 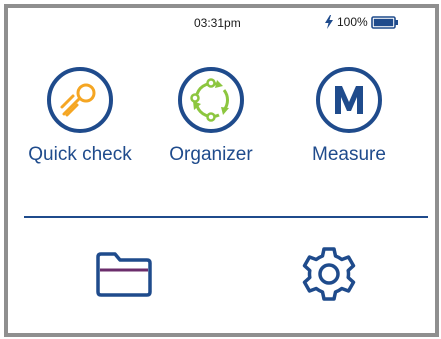 What do you see at coordinates (352, 22) in the screenshot?
I see `battery-percent: 100%` at bounding box center [352, 22].